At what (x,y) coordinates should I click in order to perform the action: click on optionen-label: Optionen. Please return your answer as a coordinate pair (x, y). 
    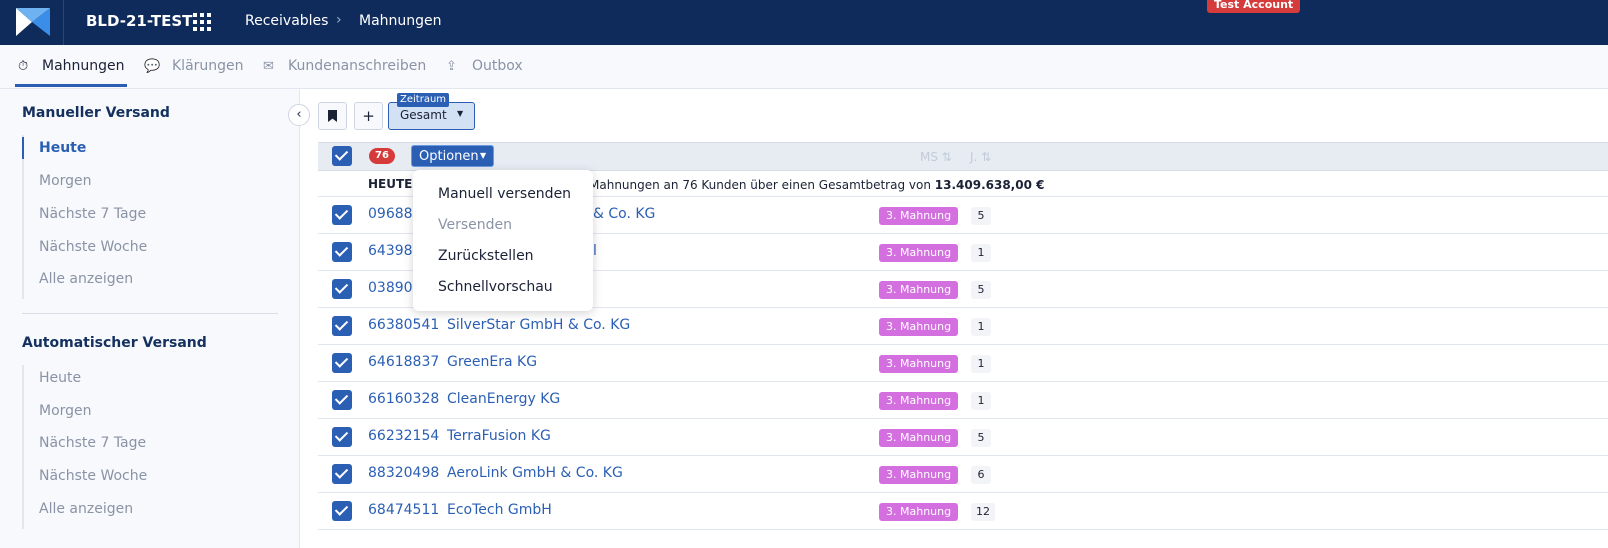
    Looking at the image, I should click on (449, 156).